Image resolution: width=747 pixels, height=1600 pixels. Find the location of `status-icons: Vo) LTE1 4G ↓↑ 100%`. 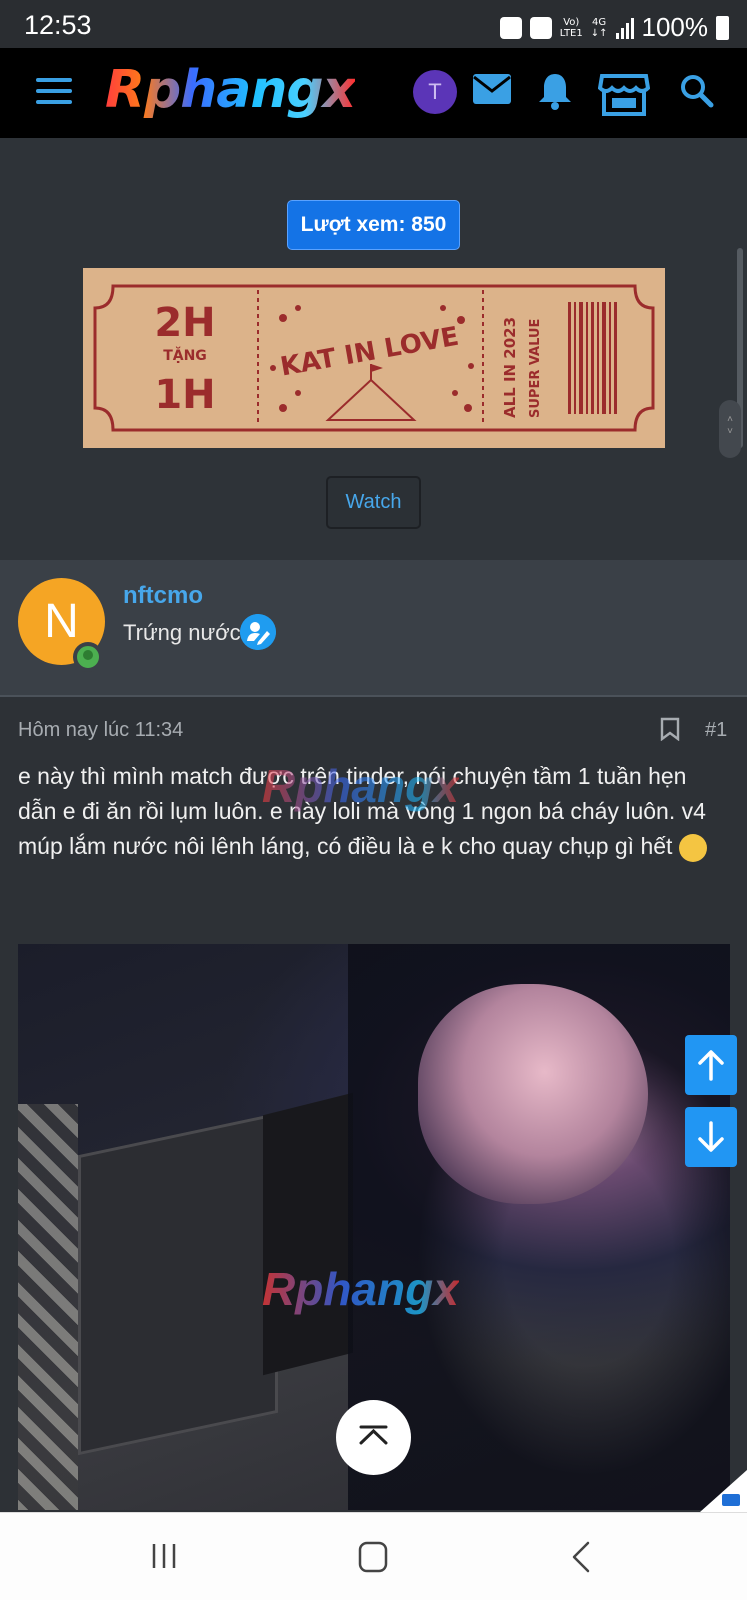

status-icons: Vo) LTE1 4G ↓↑ 100% is located at coordinates (614, 27).